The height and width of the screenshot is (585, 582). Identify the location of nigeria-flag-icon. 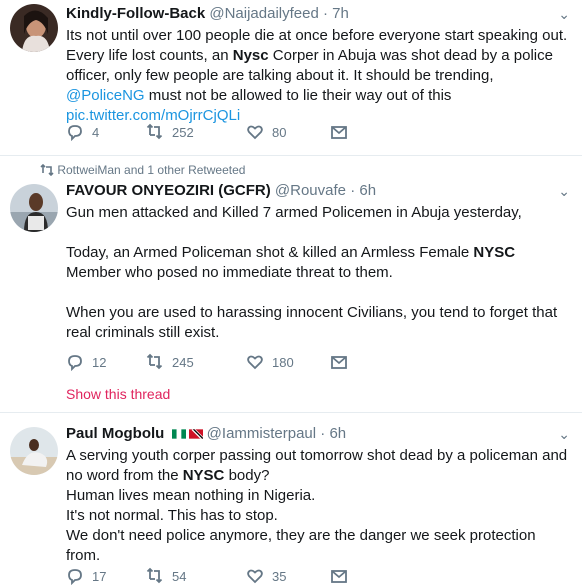
(178, 434).